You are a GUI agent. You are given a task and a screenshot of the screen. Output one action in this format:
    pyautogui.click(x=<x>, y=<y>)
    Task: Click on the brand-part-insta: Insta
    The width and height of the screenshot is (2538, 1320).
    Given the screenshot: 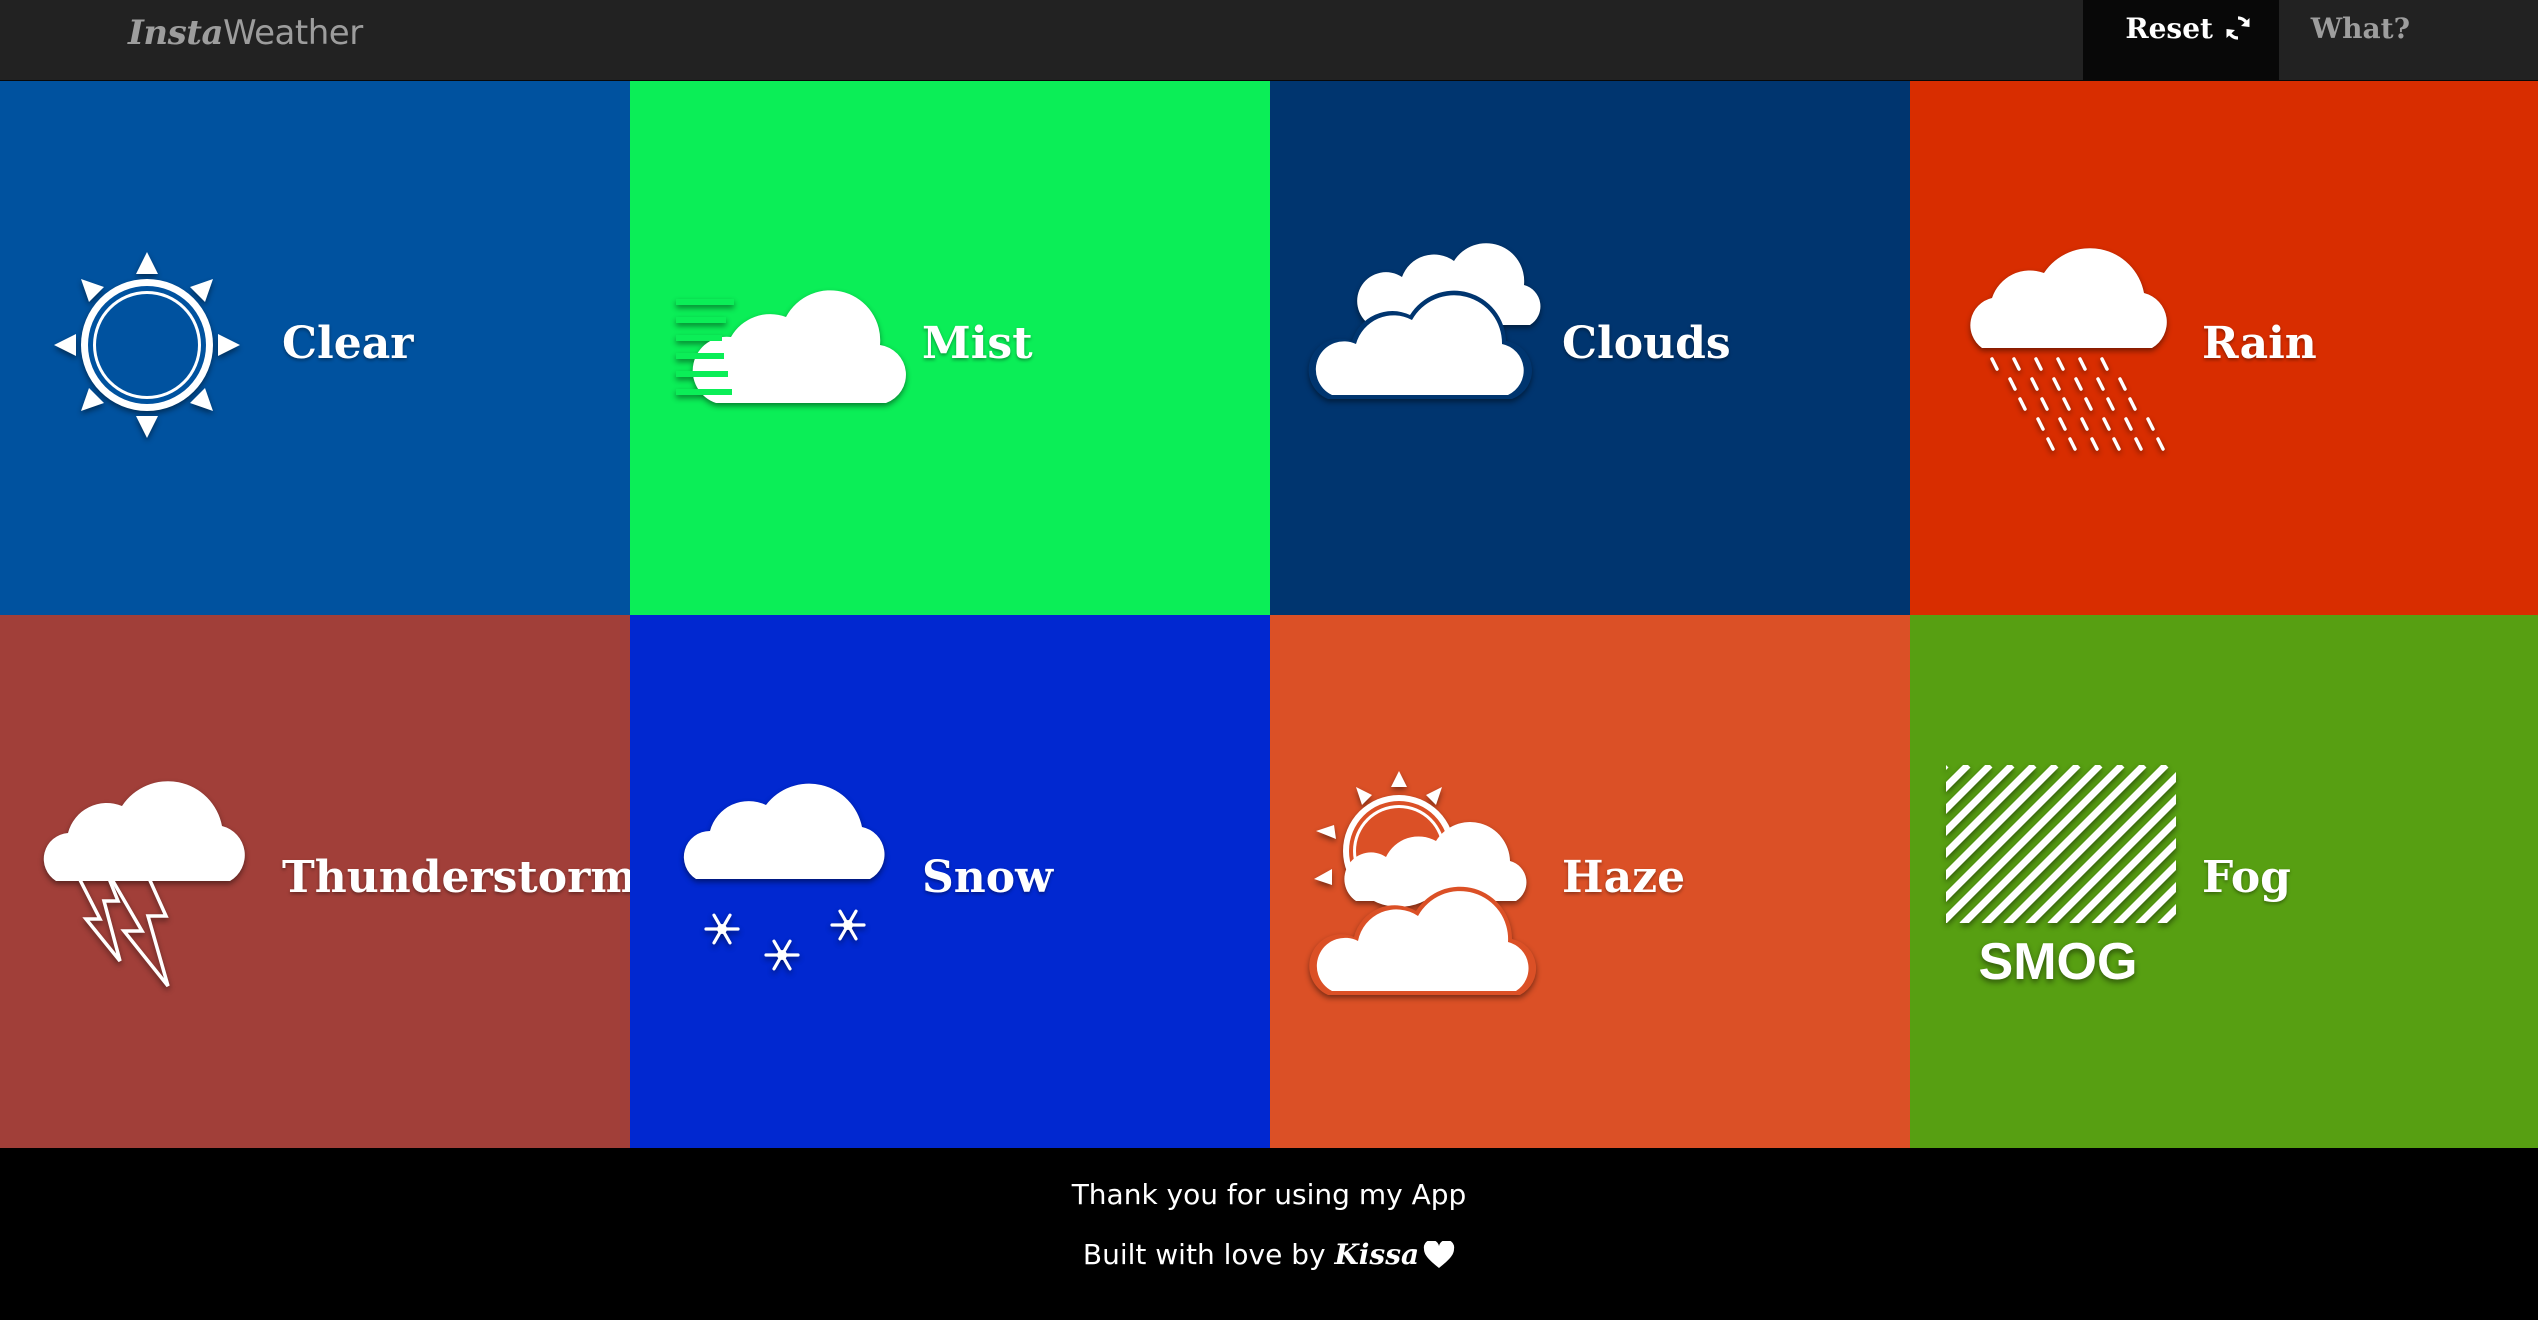 What is the action you would take?
    pyautogui.click(x=176, y=33)
    